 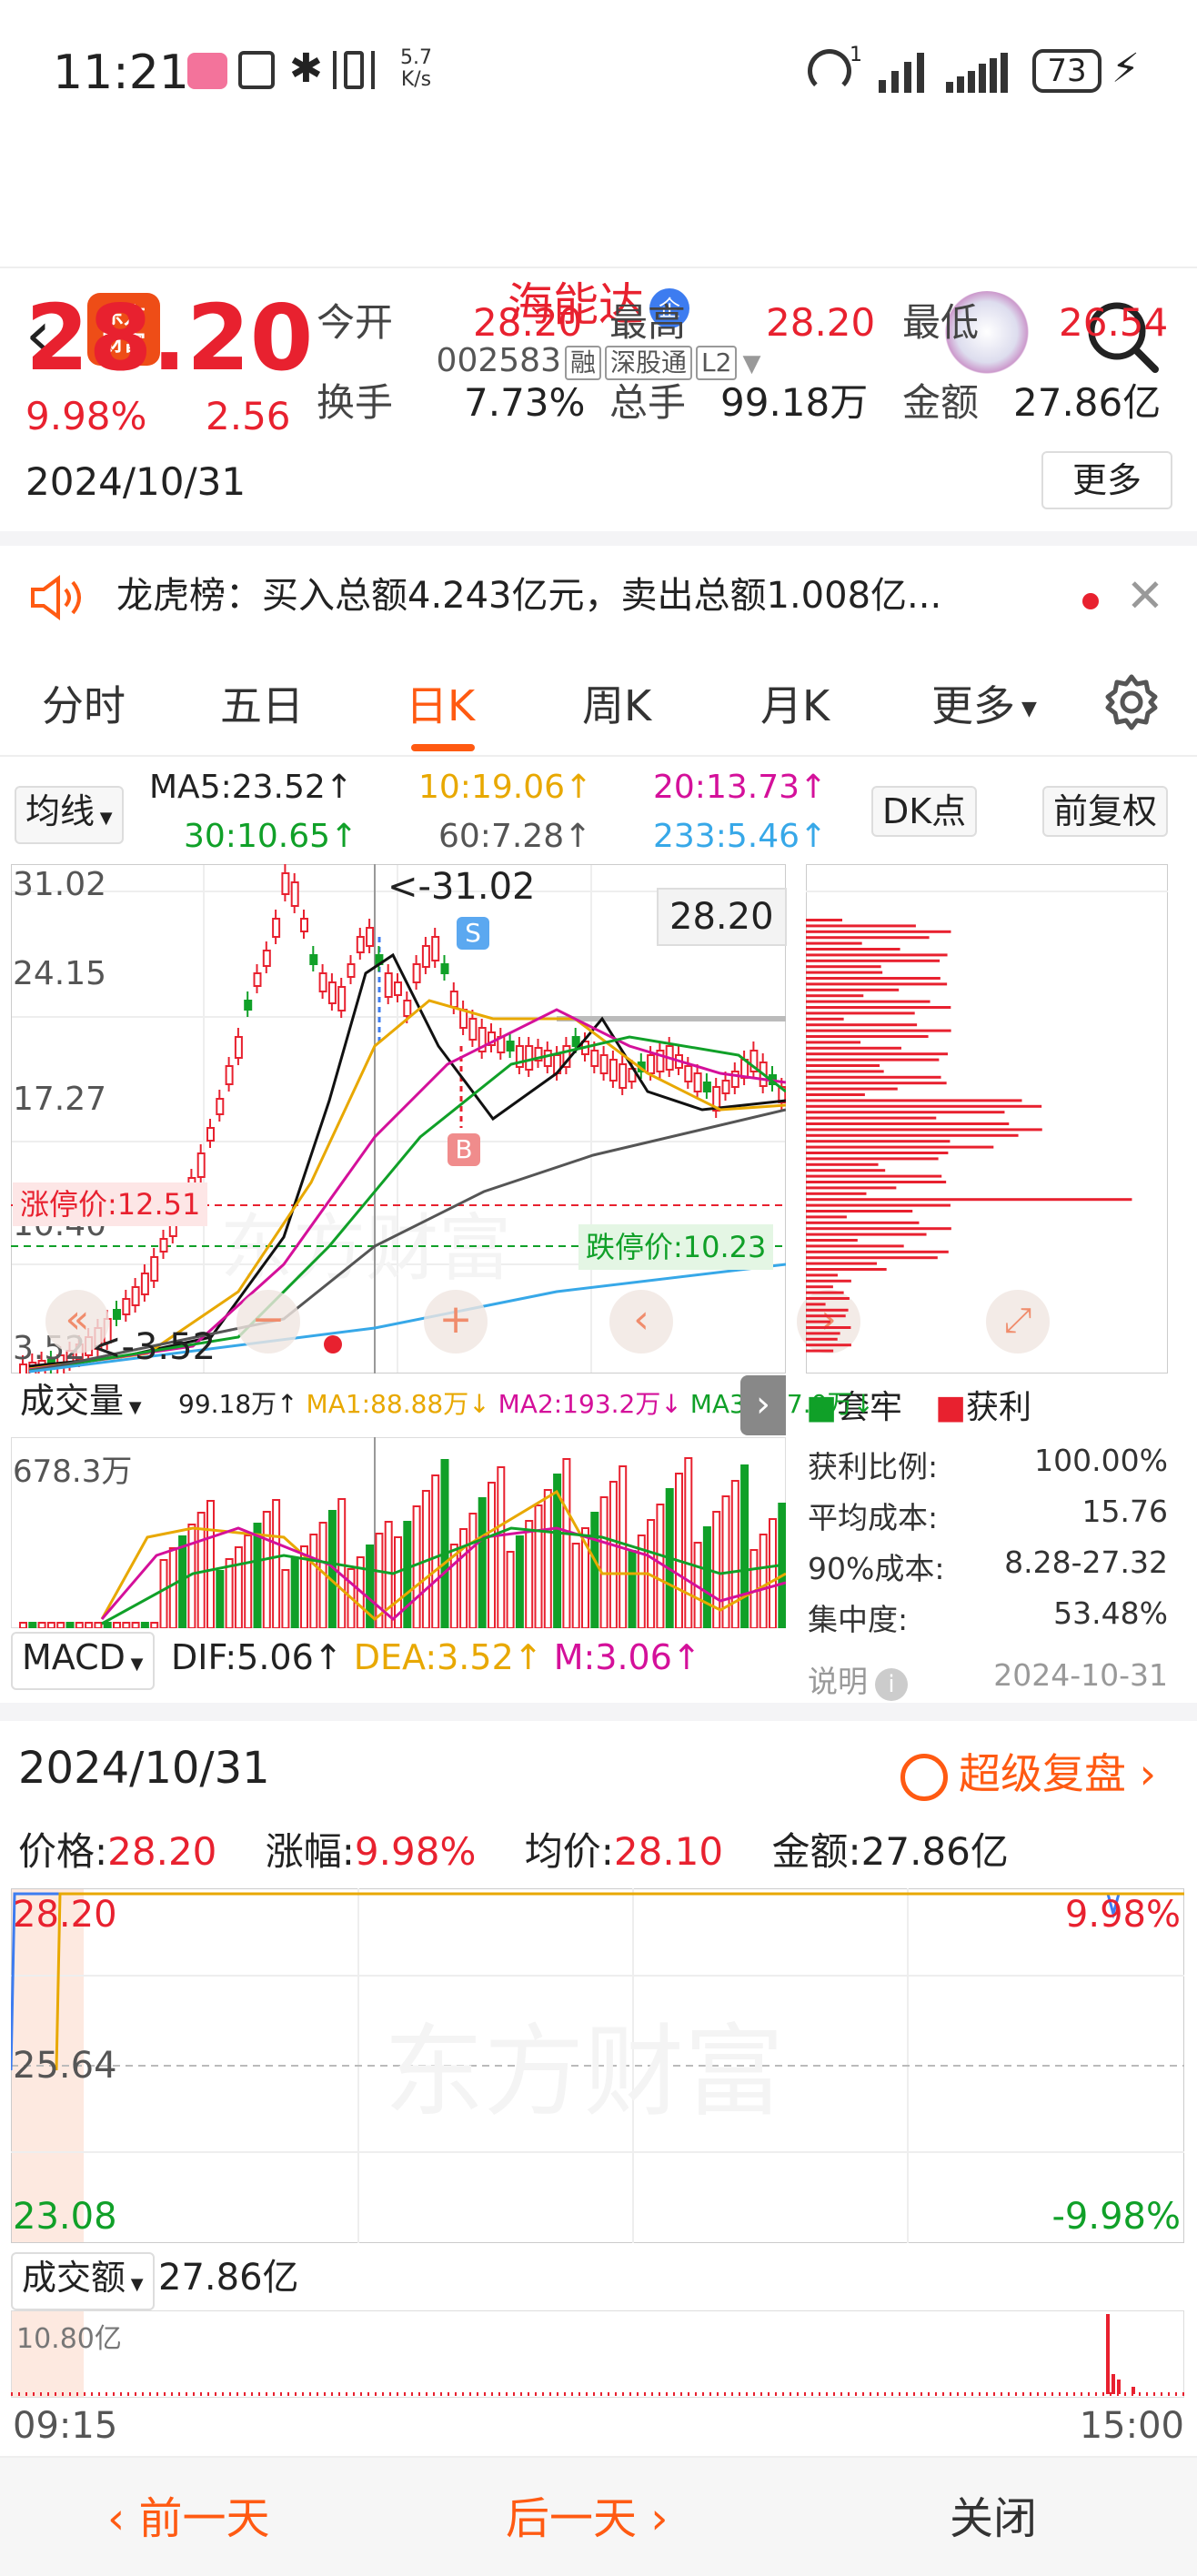 What do you see at coordinates (456, 1321) in the screenshot?
I see `plus-icon: +` at bounding box center [456, 1321].